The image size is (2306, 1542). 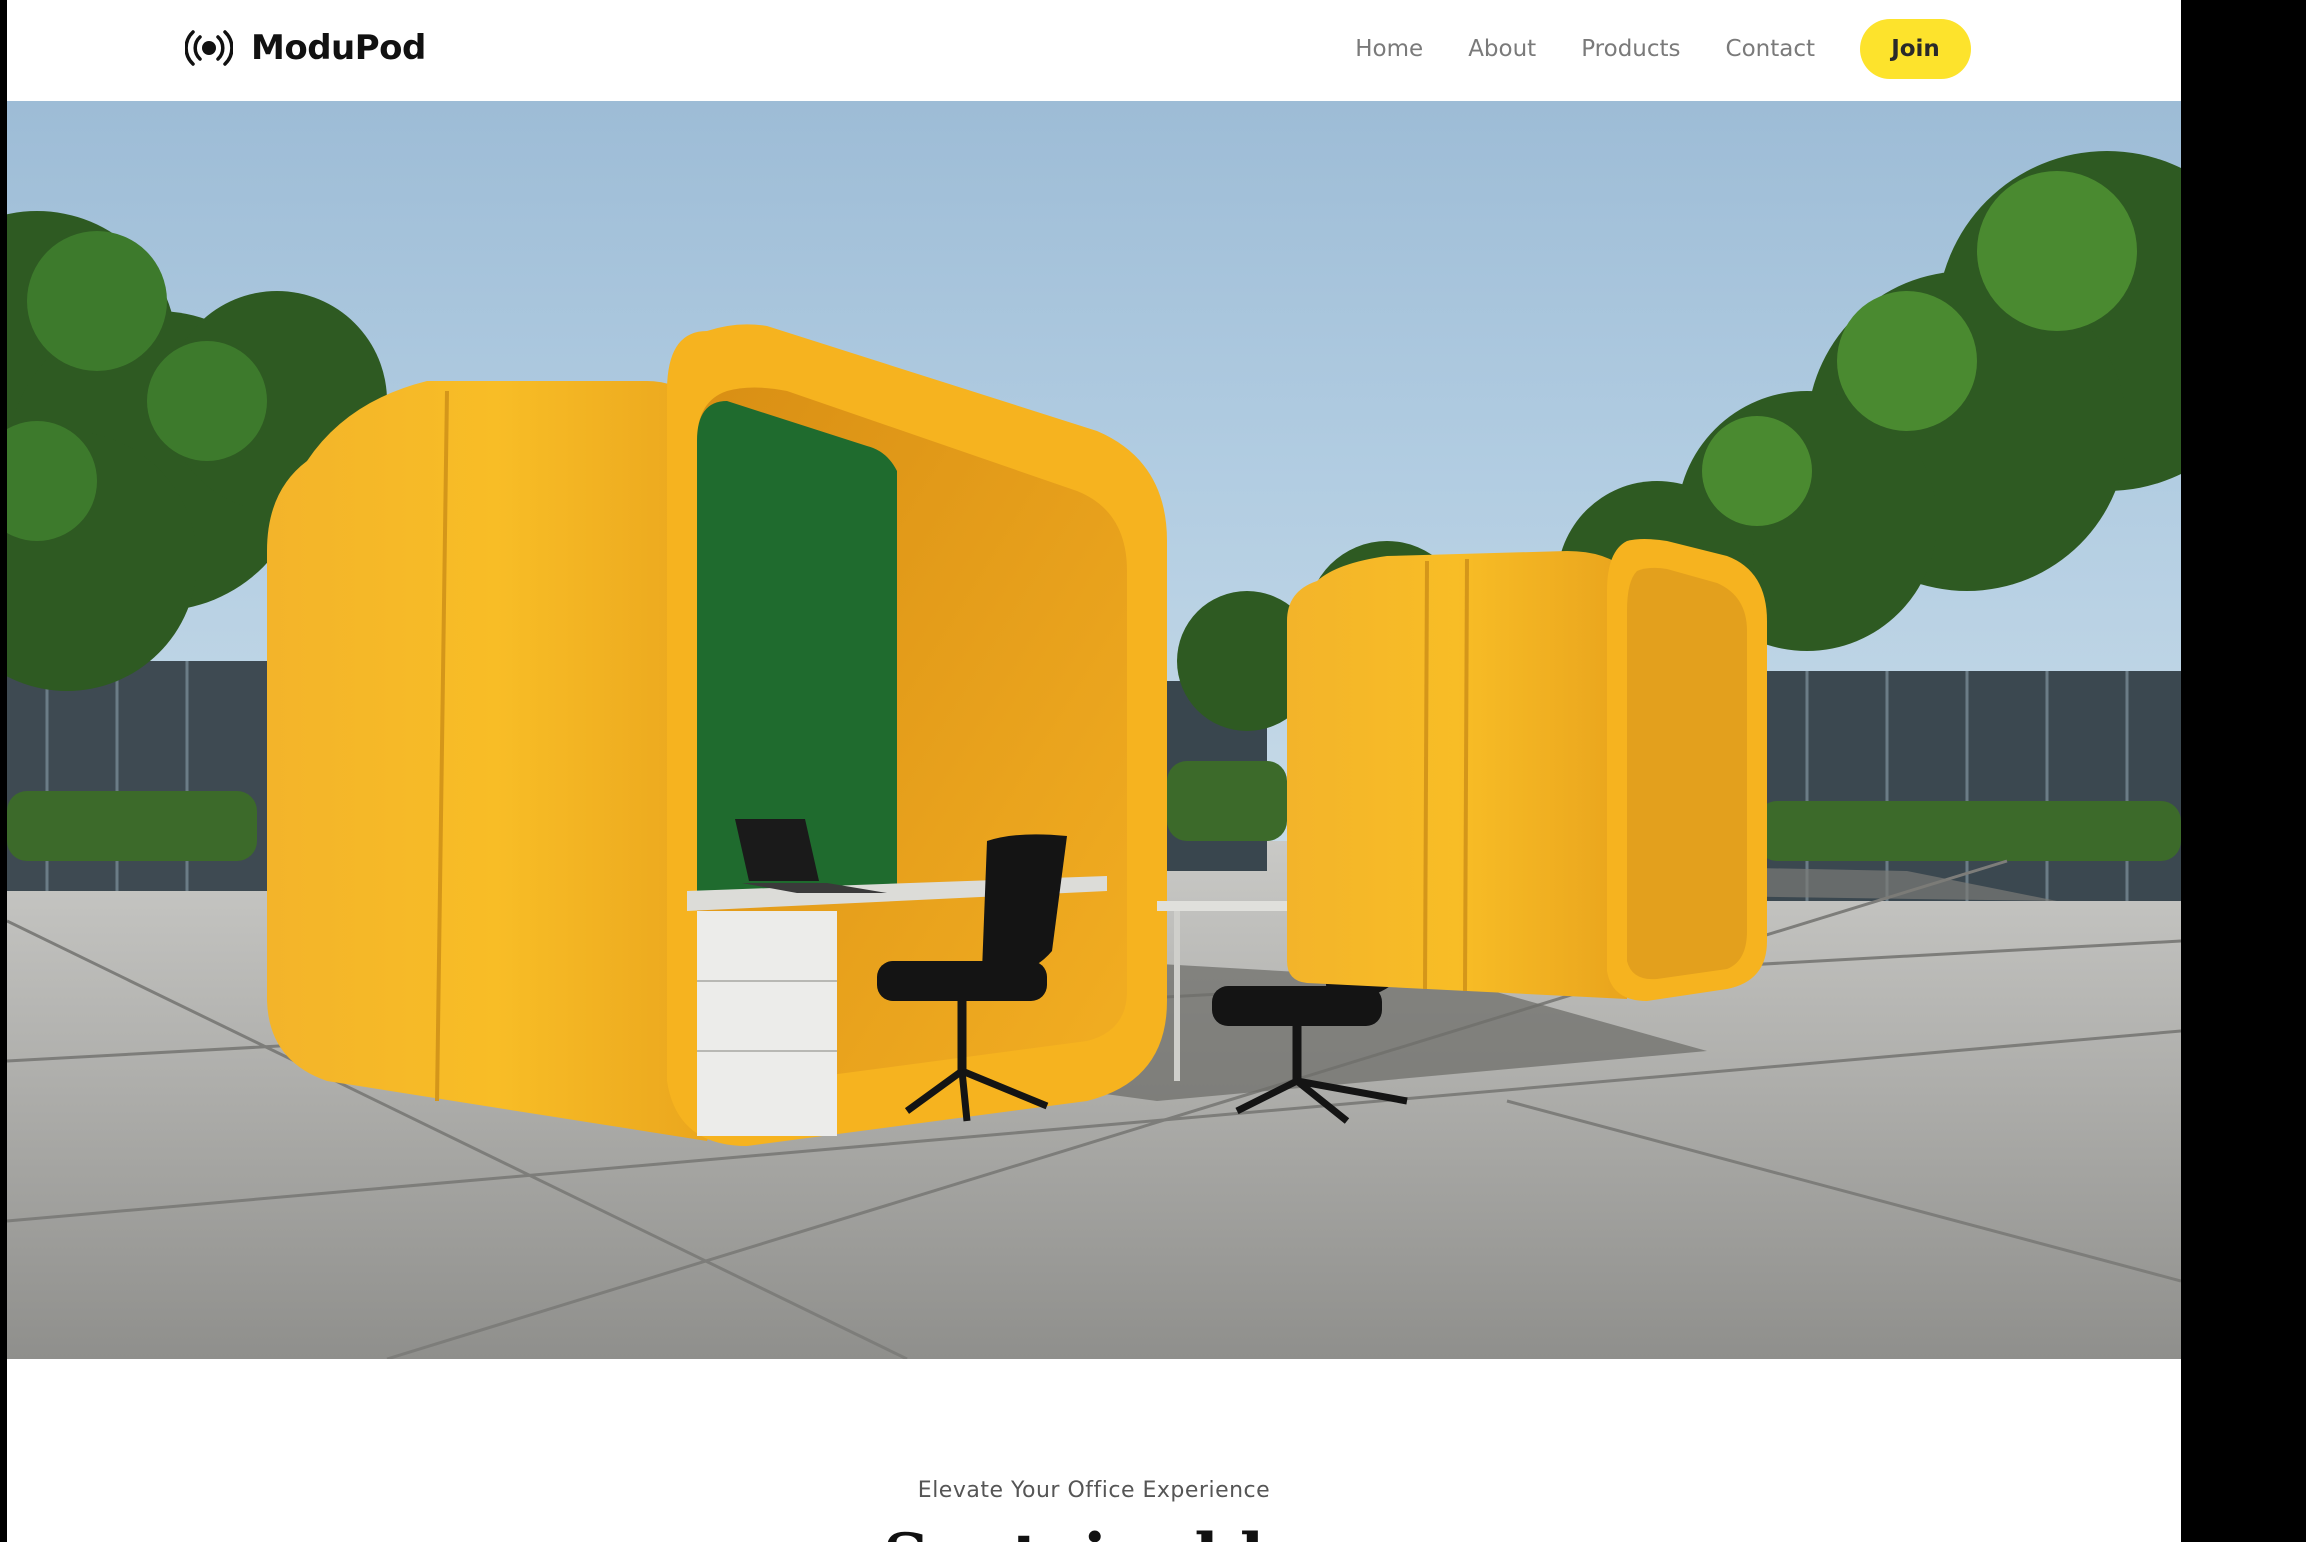 What do you see at coordinates (1915, 49) in the screenshot?
I see `join-button: Join` at bounding box center [1915, 49].